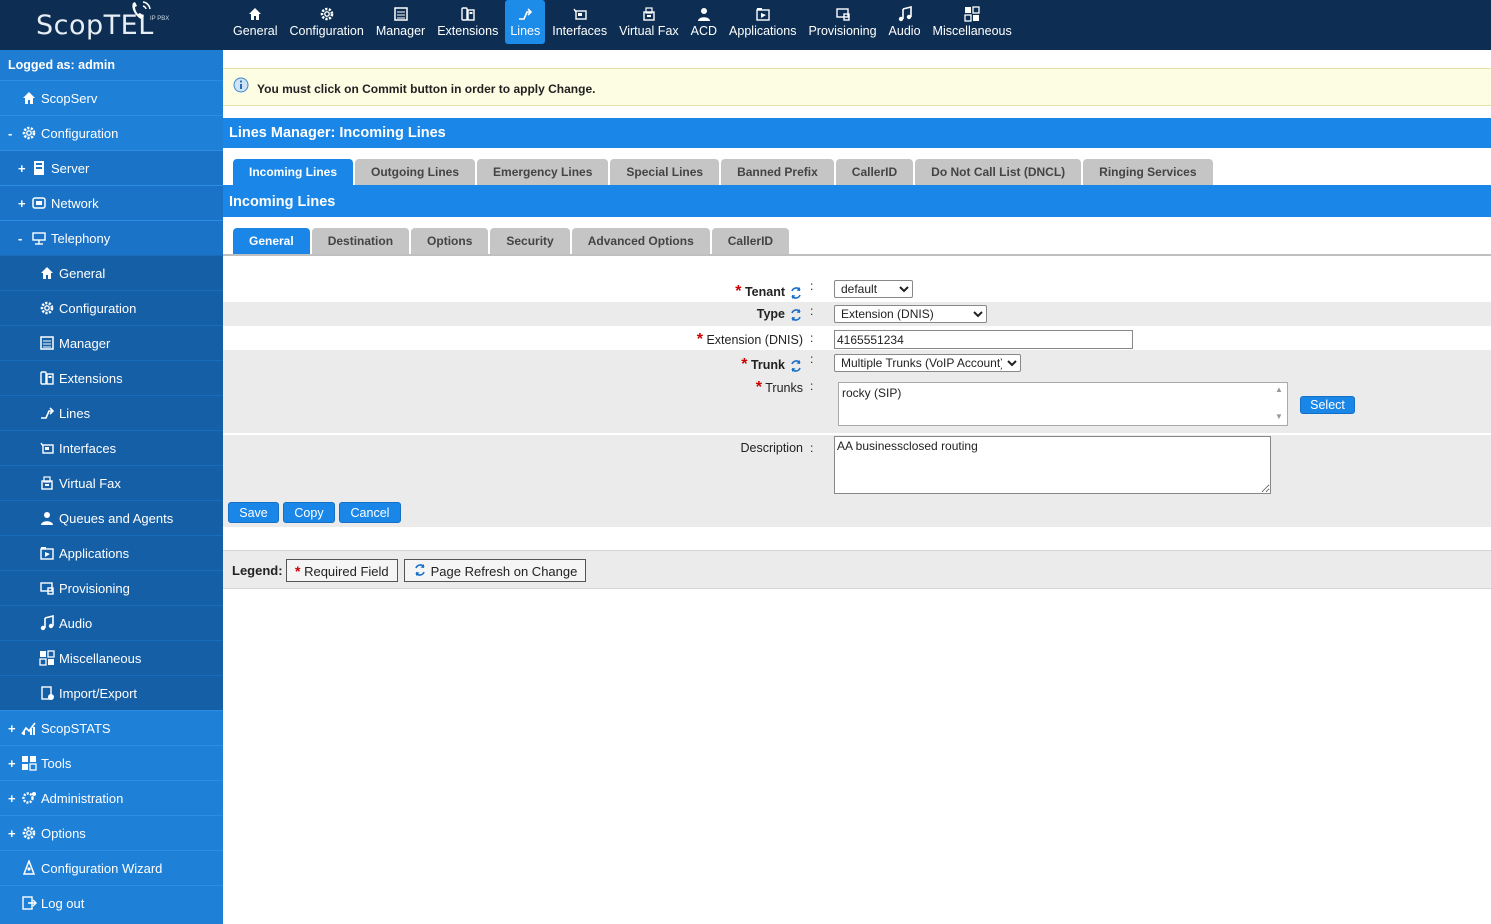 This screenshot has width=1491, height=924. I want to click on sidebar-item-label: General, so click(82, 273).